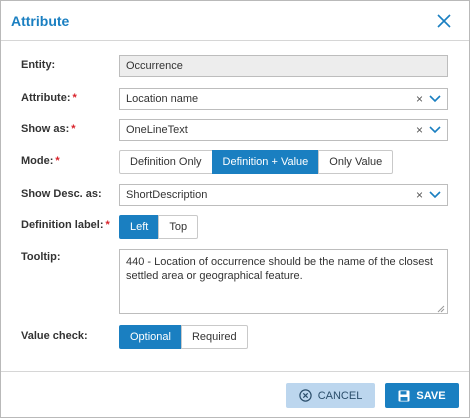 The height and width of the screenshot is (420, 472). Describe the element at coordinates (178, 227) in the screenshot. I see `definition-label-top-button: Top` at that location.